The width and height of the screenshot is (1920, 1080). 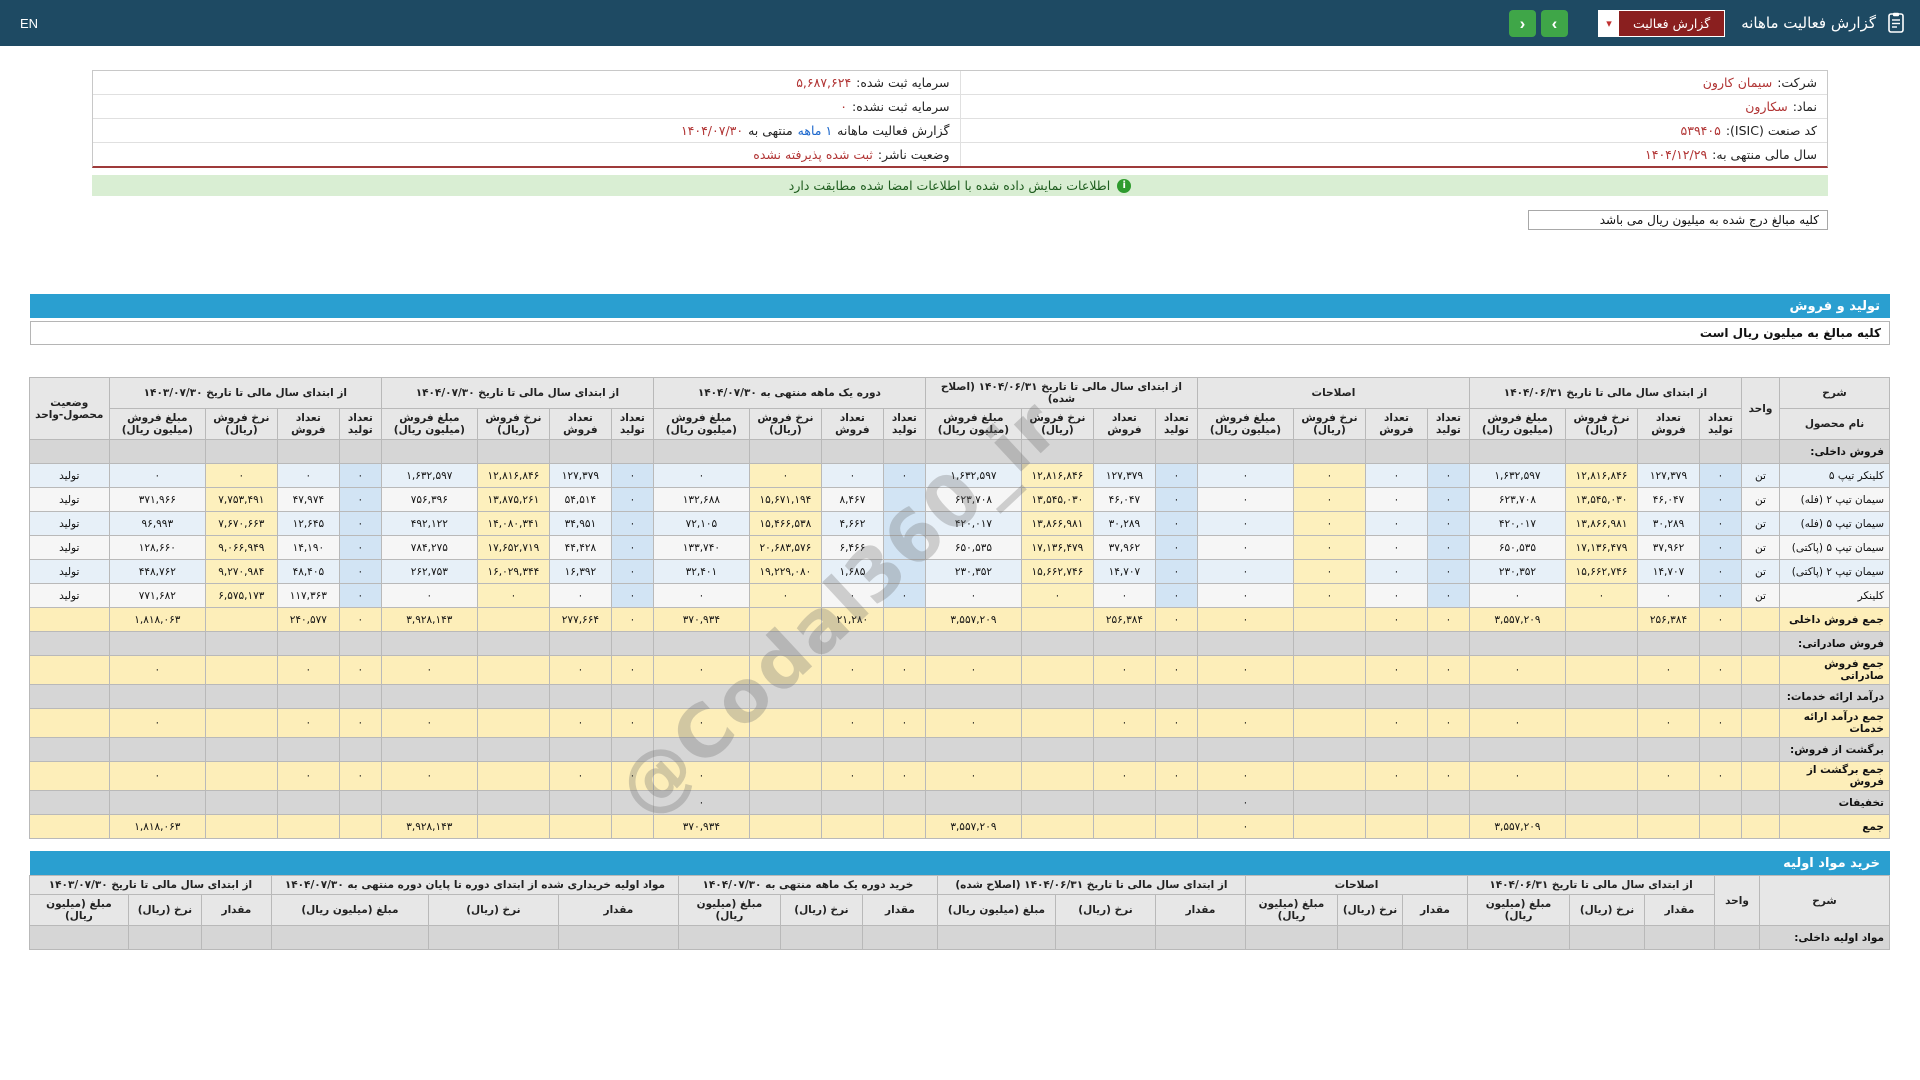 What do you see at coordinates (785, 424) in the screenshot?
I see `col-subheader: نرخ فروش (ریال)` at bounding box center [785, 424].